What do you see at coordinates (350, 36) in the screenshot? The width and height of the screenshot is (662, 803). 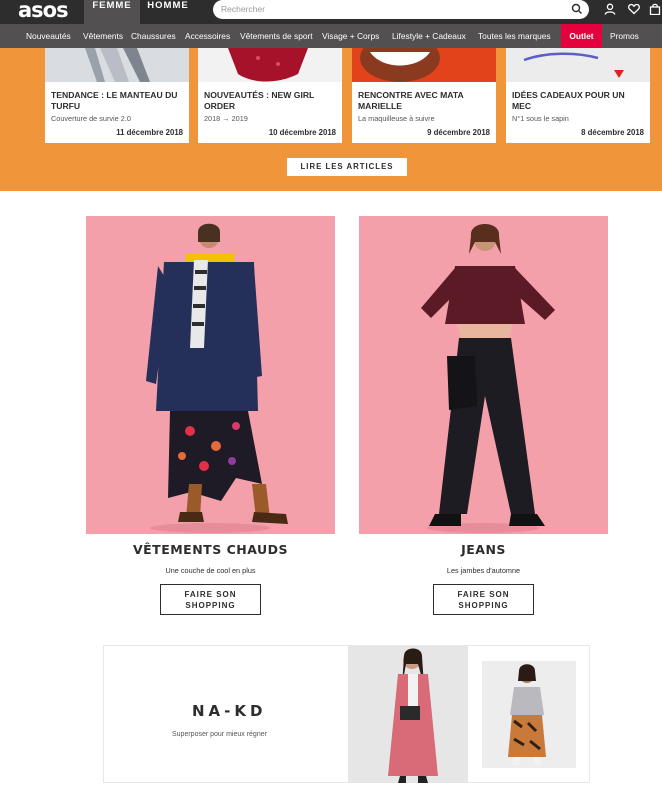 I see `nav-item-visage-corps: Visage + Corps` at bounding box center [350, 36].